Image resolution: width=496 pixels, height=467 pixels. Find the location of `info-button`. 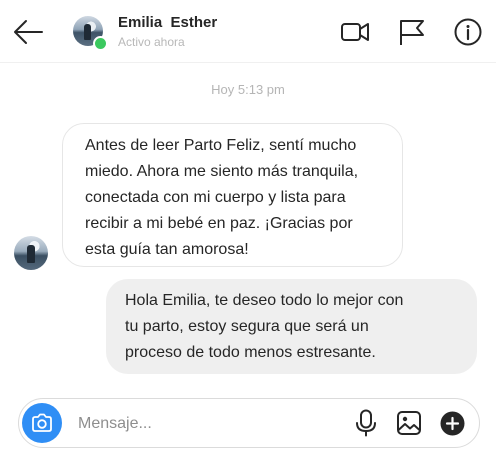

info-button is located at coordinates (468, 32).